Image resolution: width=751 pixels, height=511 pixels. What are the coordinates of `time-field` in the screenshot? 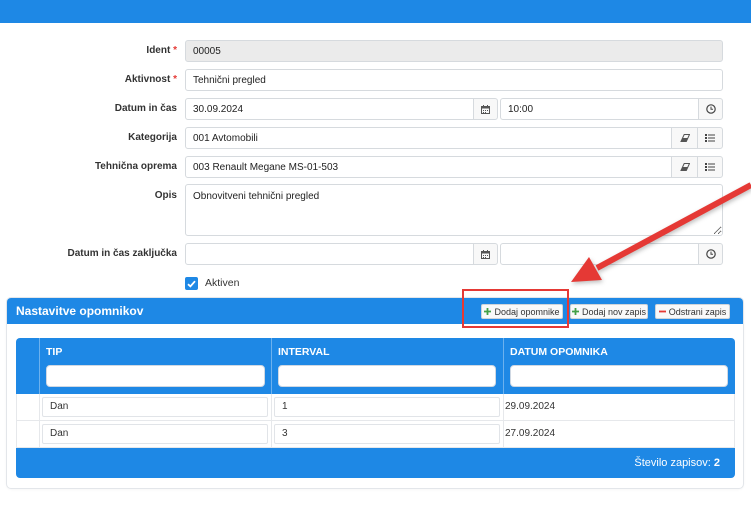 It's located at (599, 109).